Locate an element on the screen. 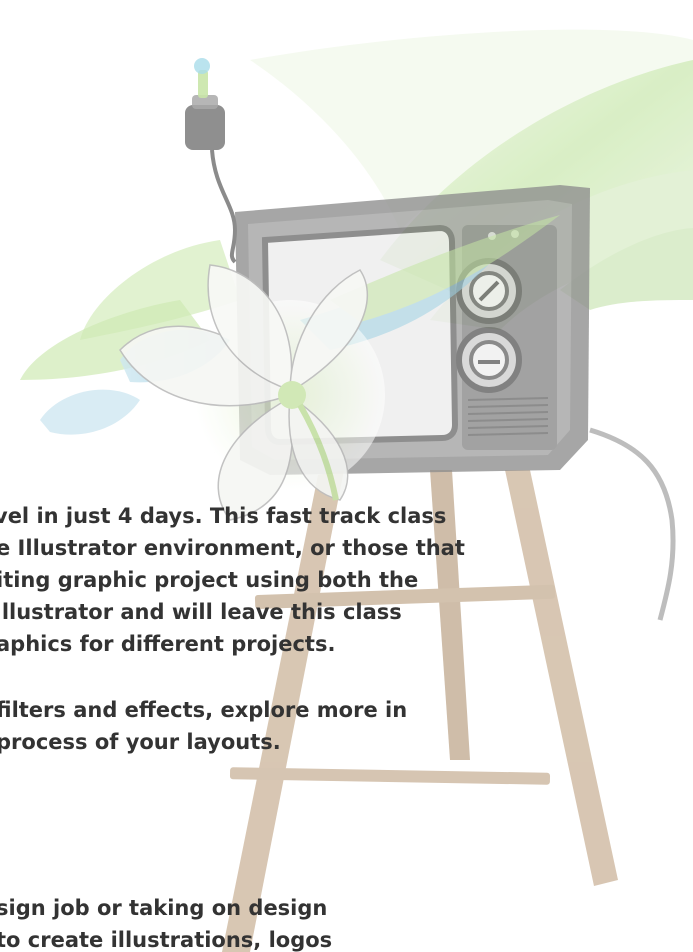  paragraph-1-line-4: Illustrator and will leave this class is located at coordinates (201, 612).